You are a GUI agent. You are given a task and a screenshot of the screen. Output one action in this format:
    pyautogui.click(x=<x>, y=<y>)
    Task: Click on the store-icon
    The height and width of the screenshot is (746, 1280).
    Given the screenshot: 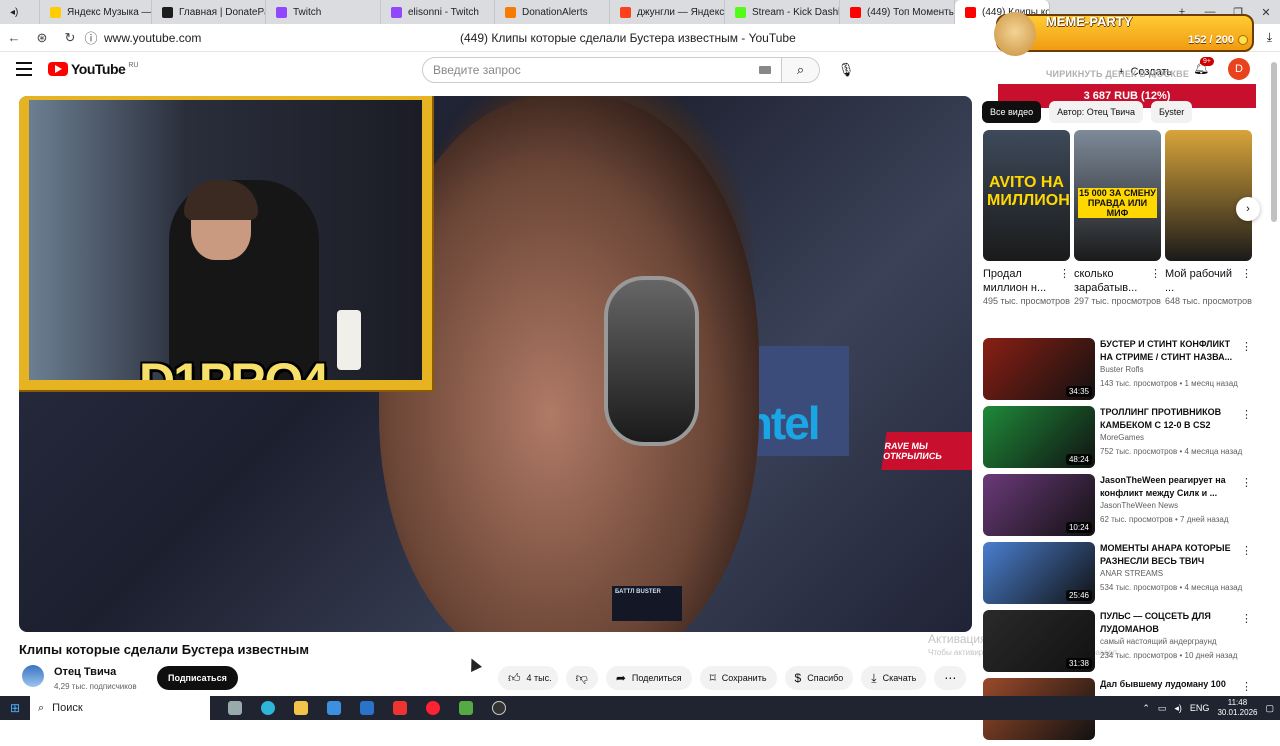 What is the action you would take?
    pyautogui.click(x=333, y=708)
    